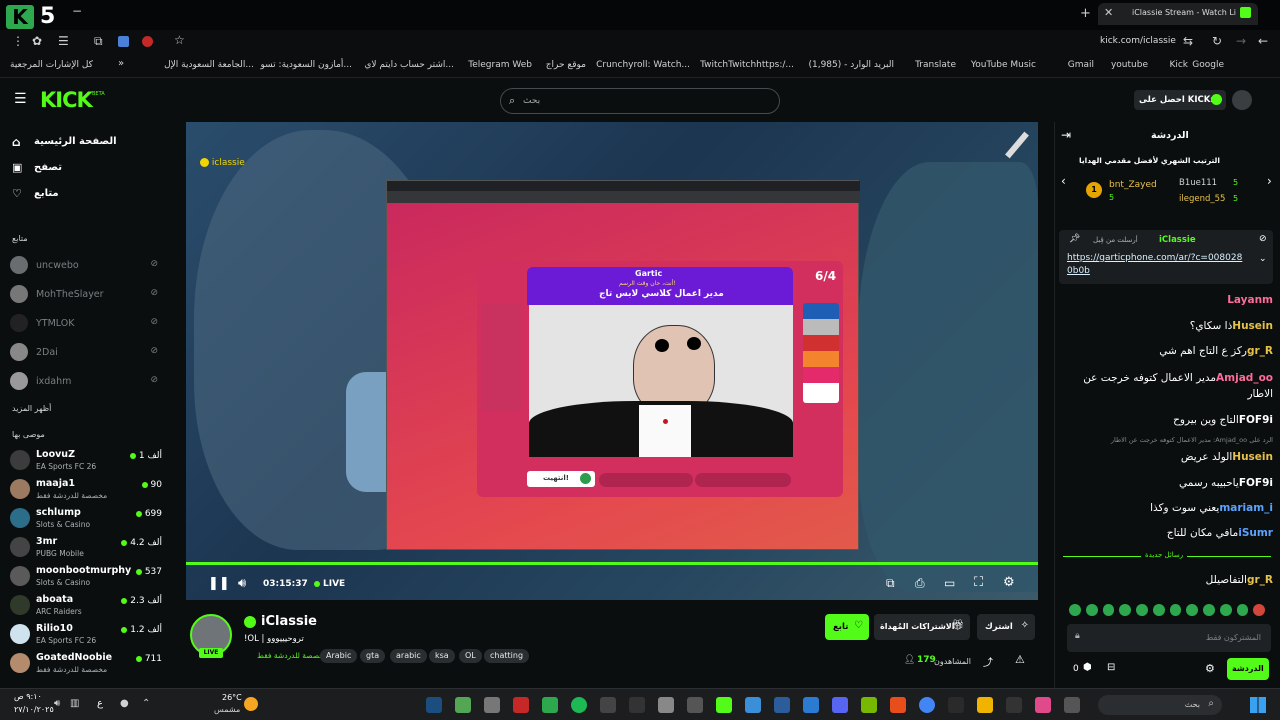 The height and width of the screenshot is (720, 1280). Describe the element at coordinates (77, 11) in the screenshot. I see `minimize-icon: −` at that location.